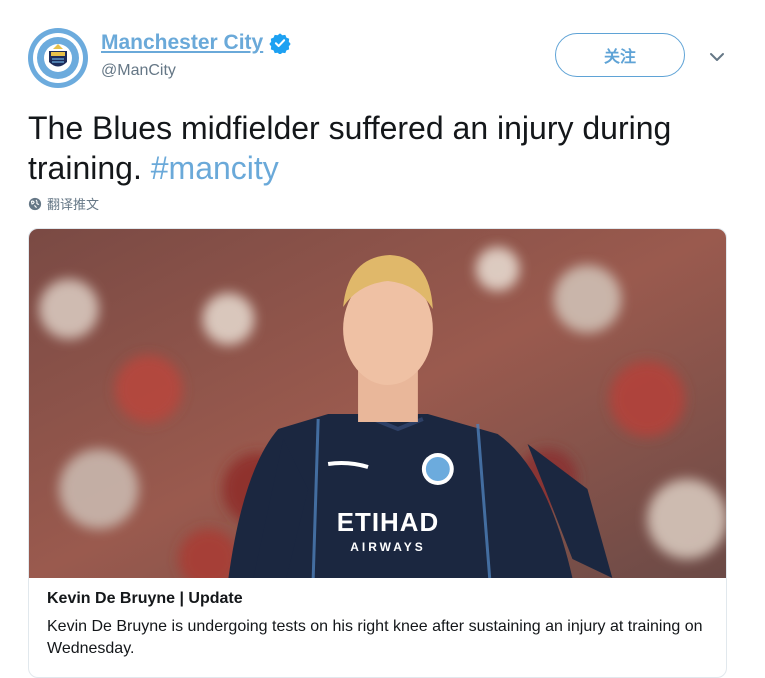 This screenshot has height=678, width=765. What do you see at coordinates (388, 522) in the screenshot?
I see `shirt-sponsor: ETIHAD` at bounding box center [388, 522].